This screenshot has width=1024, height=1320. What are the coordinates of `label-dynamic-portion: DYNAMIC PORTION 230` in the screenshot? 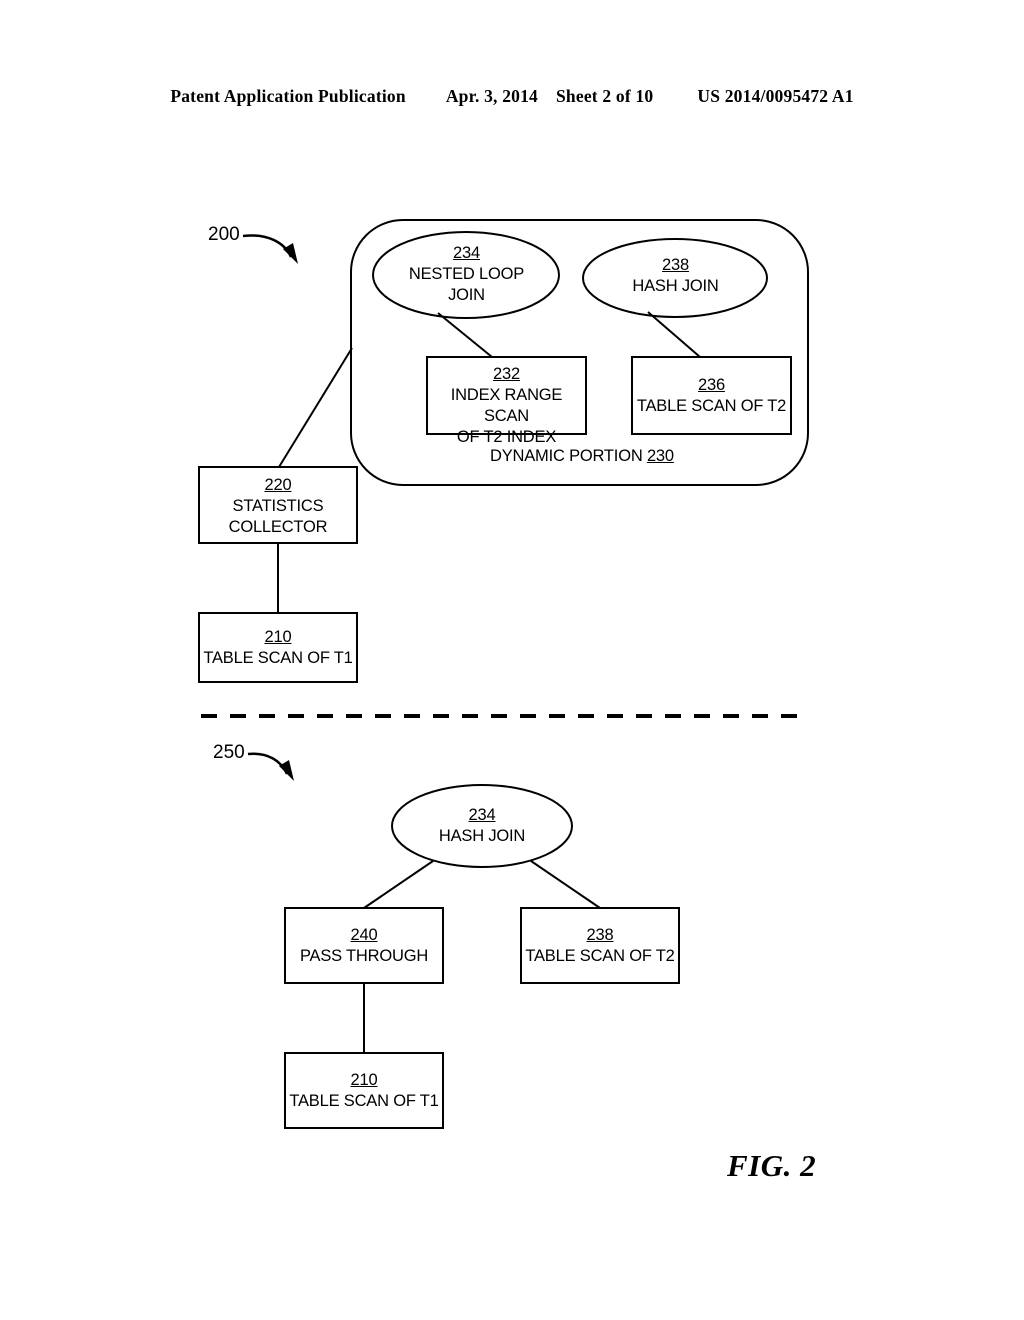 It's located at (582, 456).